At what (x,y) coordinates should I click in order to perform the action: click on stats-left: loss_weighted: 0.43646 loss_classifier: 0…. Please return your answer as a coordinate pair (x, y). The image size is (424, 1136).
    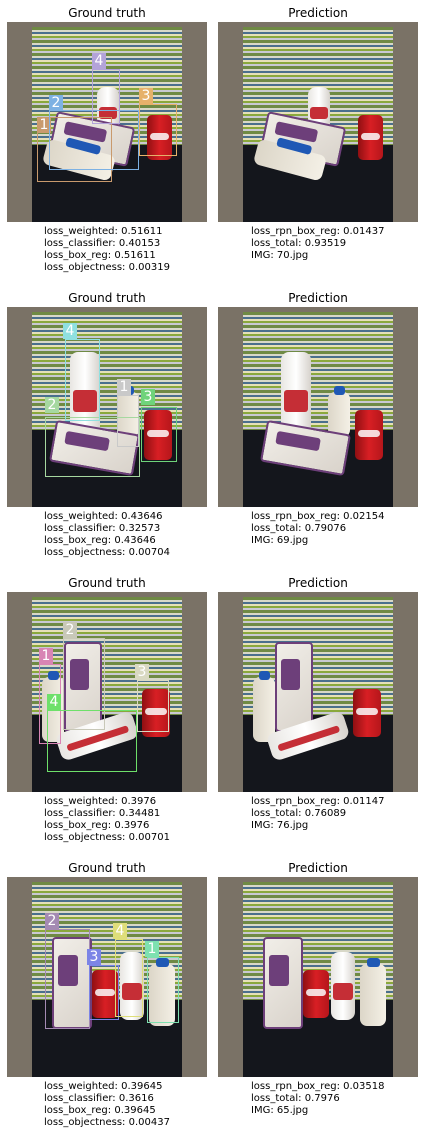
    Looking at the image, I should click on (107, 534).